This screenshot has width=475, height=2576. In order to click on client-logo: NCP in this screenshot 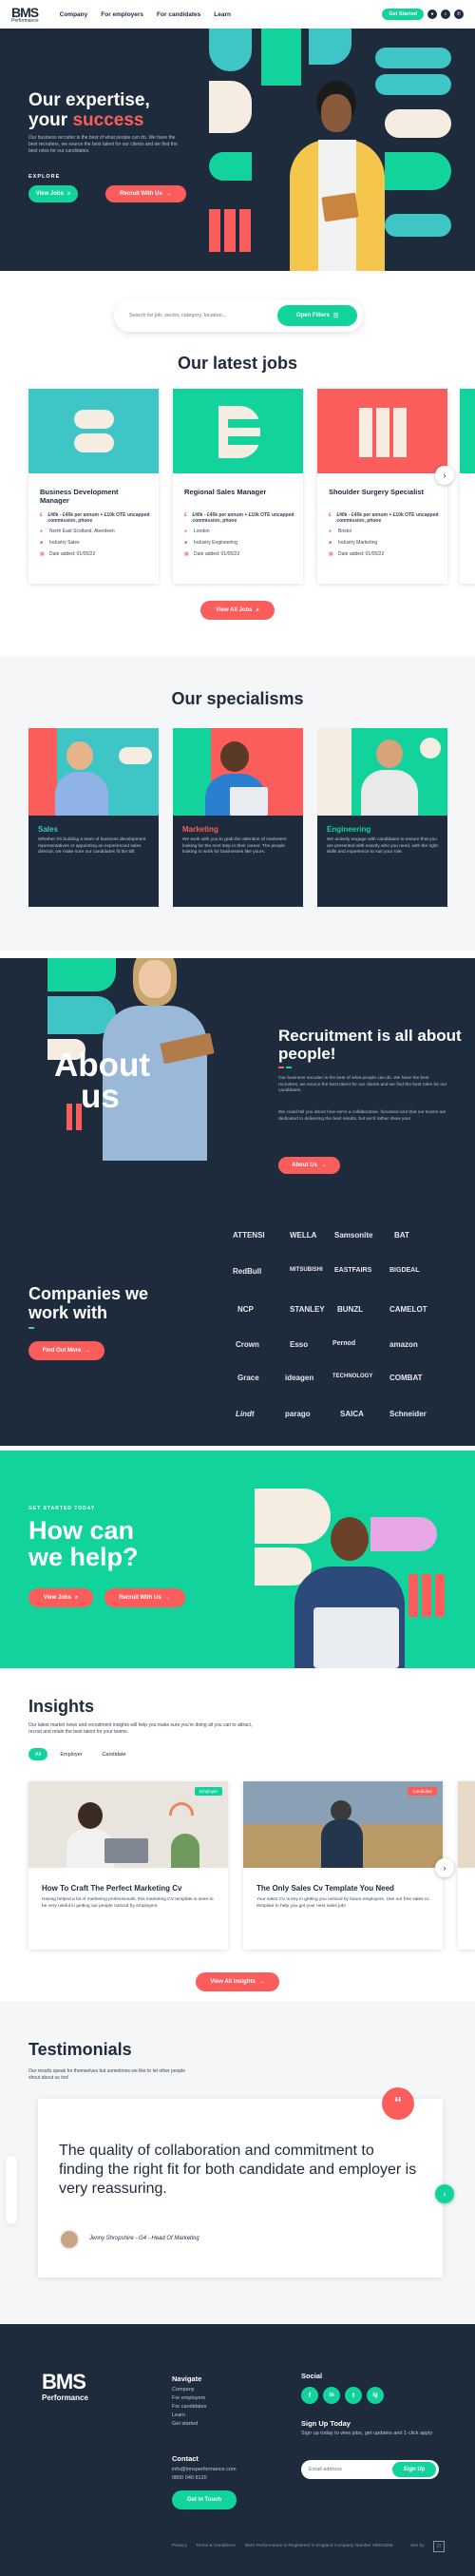, I will do `click(246, 1309)`.